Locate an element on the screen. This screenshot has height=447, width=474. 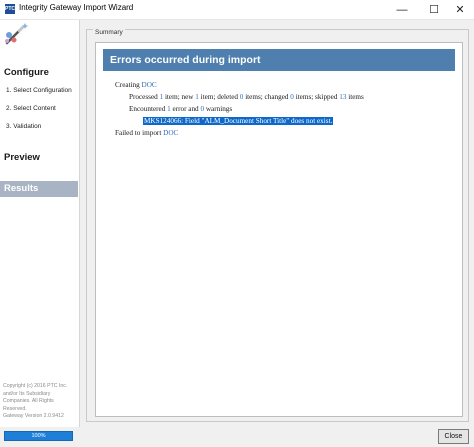
warning-count: 0 is located at coordinates (202, 109).